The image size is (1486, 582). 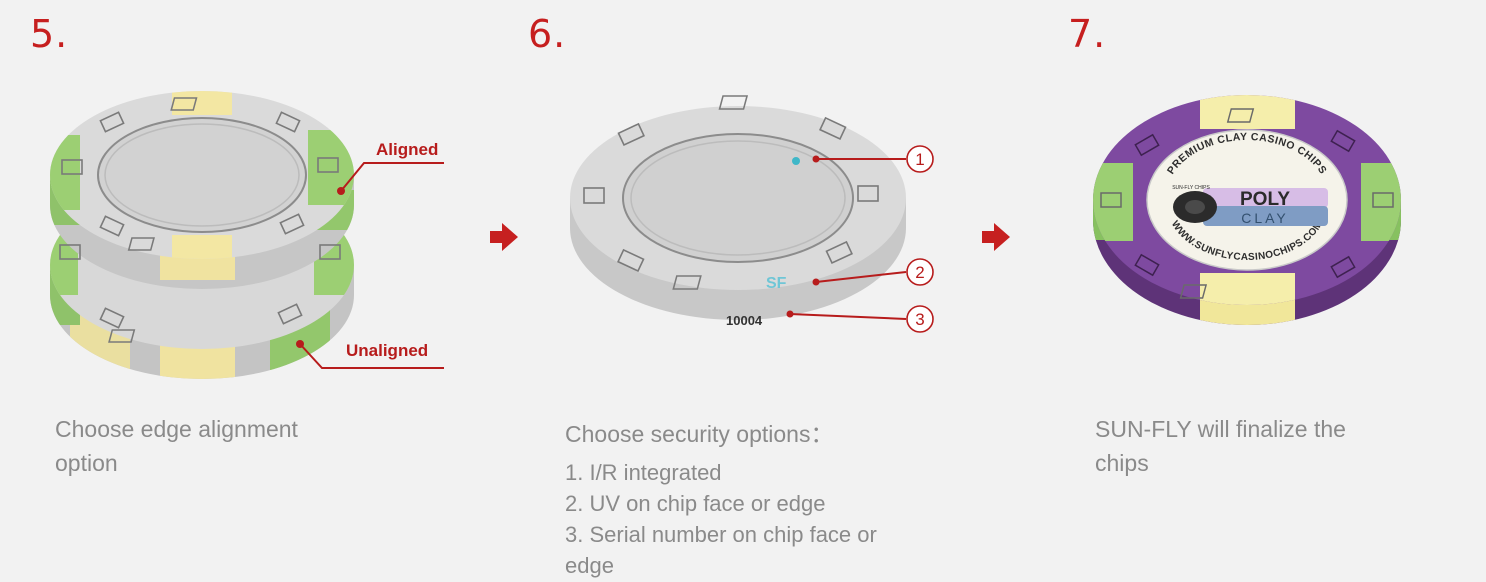 What do you see at coordinates (1265, 218) in the screenshot?
I see `chip-brand-line2: CLAY` at bounding box center [1265, 218].